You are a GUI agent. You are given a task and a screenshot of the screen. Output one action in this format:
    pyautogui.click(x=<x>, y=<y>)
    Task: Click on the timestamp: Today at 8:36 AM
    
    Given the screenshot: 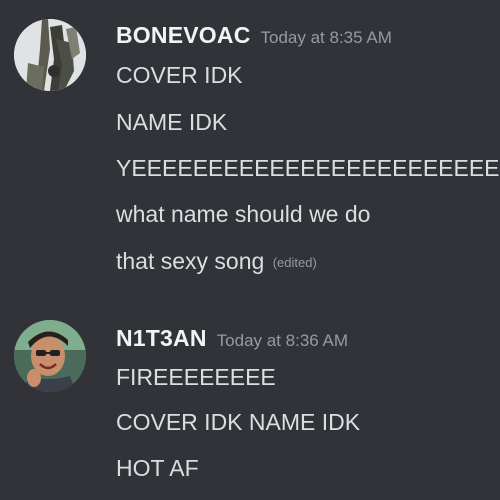 What is the action you would take?
    pyautogui.click(x=282, y=340)
    